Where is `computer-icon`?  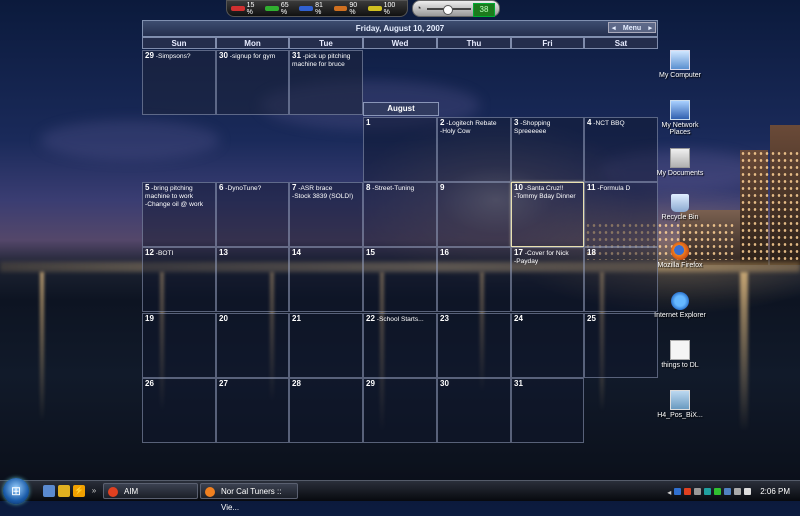
computer-icon is located at coordinates (680, 60).